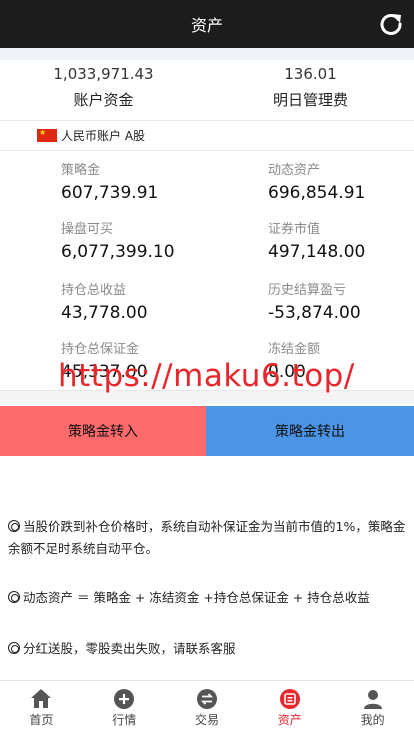 The height and width of the screenshot is (736, 414). Describe the element at coordinates (307, 290) in the screenshot. I see `stat-label: 历史结算盈亏` at that location.